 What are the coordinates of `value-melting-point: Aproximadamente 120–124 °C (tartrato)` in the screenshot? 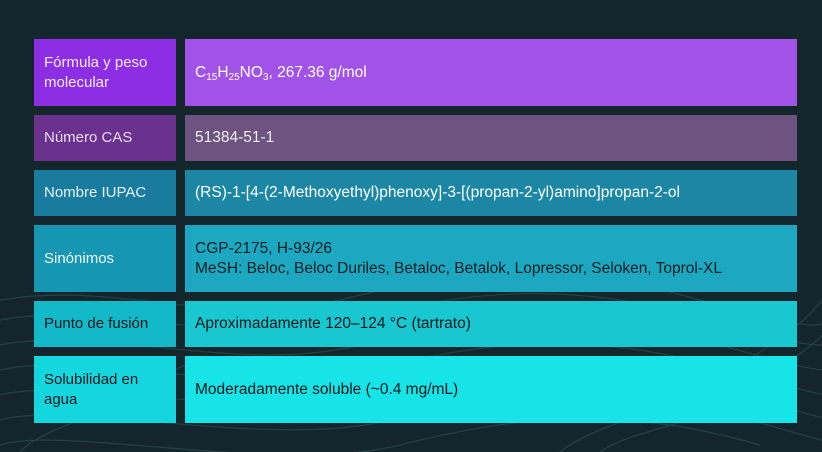 It's located at (491, 324).